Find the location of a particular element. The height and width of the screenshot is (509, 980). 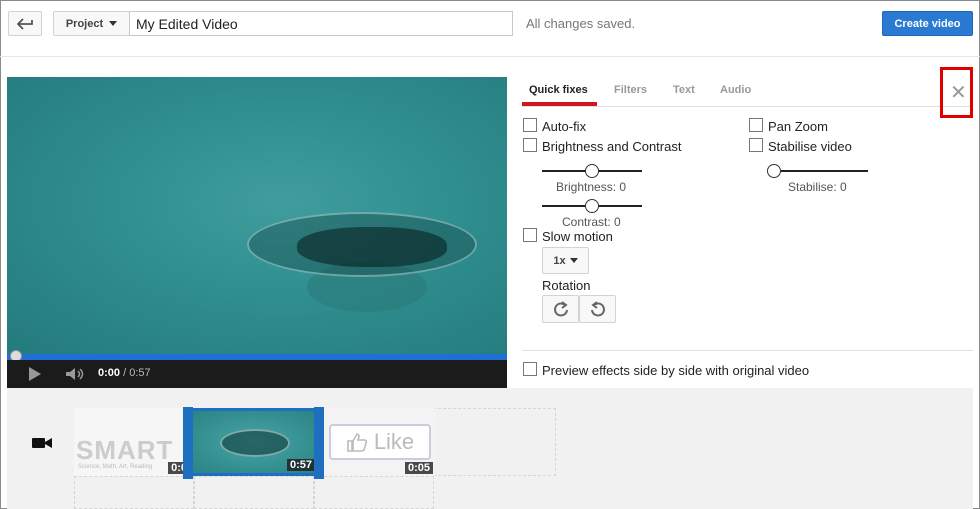

project-menu-button: Project is located at coordinates (91, 23).